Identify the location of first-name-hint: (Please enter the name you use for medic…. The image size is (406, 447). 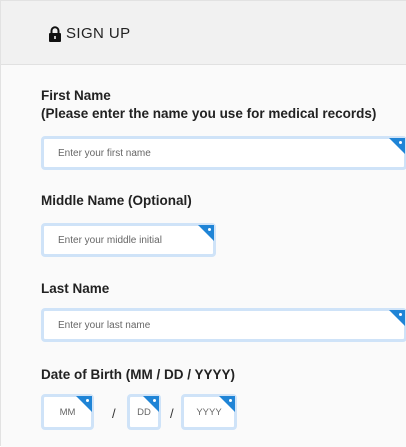
(209, 113).